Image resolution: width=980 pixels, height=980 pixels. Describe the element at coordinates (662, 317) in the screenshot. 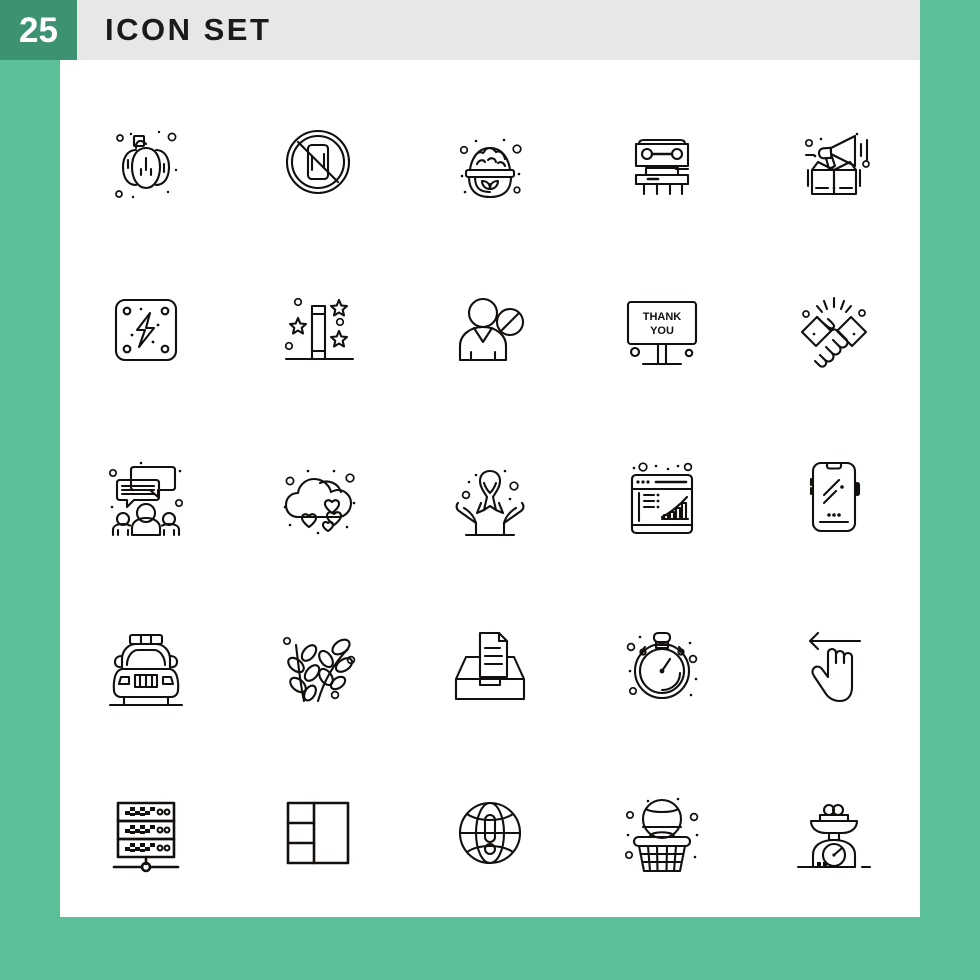

I see `billboard-line-1: THANK` at that location.